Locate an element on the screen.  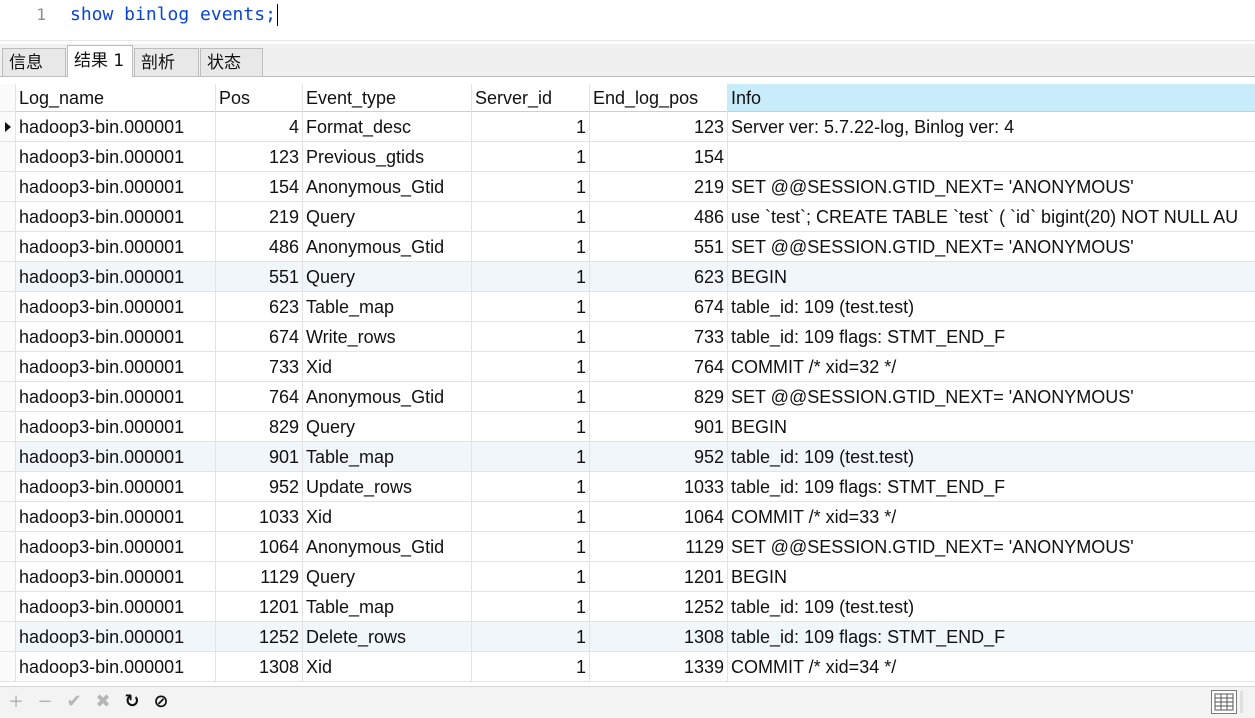
refresh-icon: ↻ is located at coordinates (132, 702).